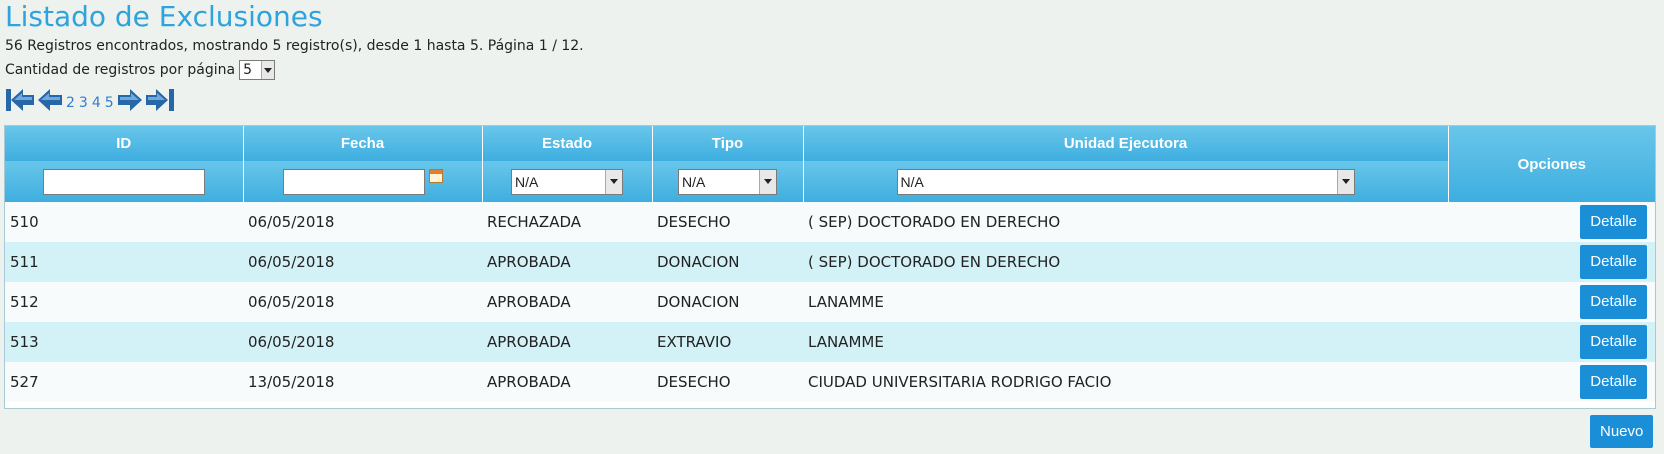 The height and width of the screenshot is (454, 1664). I want to click on next-page-icon, so click(130, 100).